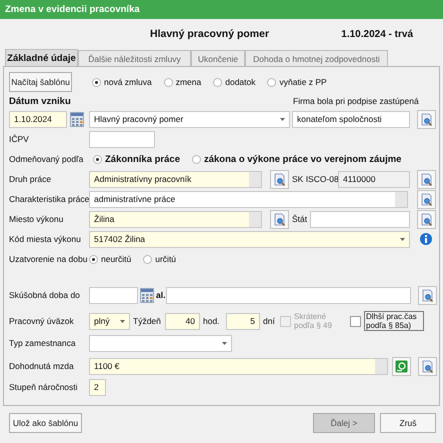 This screenshot has height=443, width=443. Describe the element at coordinates (134, 58) in the screenshot. I see `tab: Ďalšie náležitosti zmluvy` at that location.